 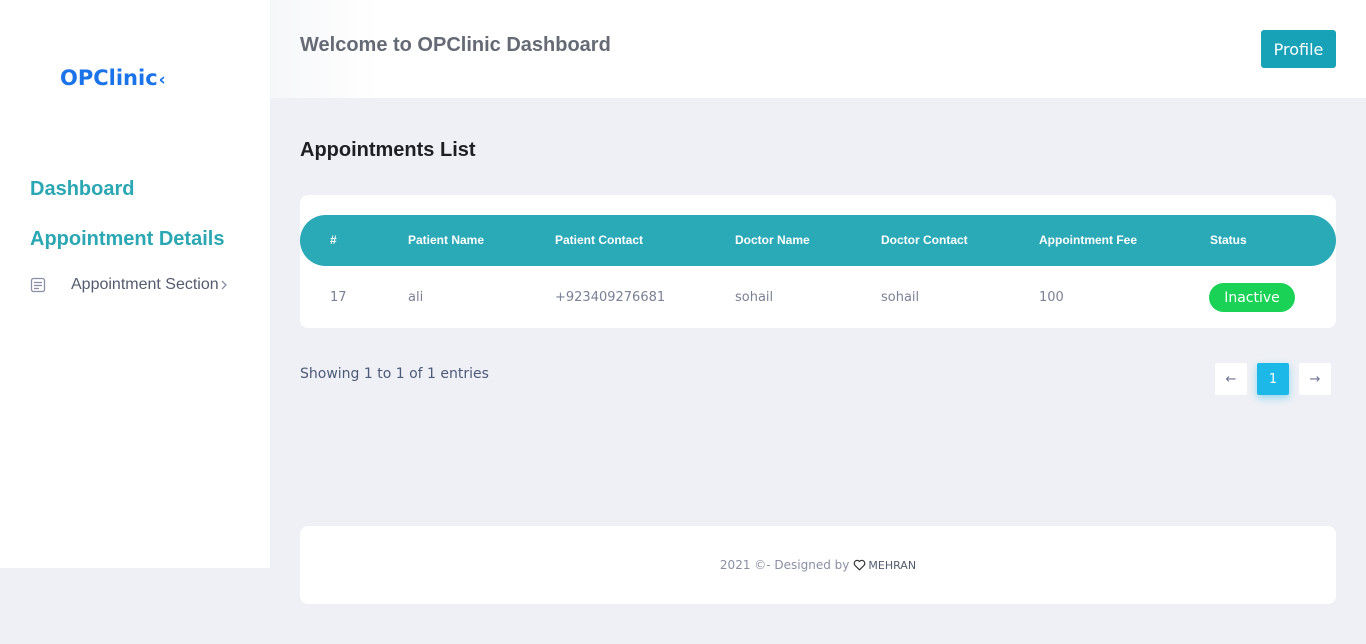 What do you see at coordinates (1228, 240) in the screenshot?
I see `column-header-status: Status` at bounding box center [1228, 240].